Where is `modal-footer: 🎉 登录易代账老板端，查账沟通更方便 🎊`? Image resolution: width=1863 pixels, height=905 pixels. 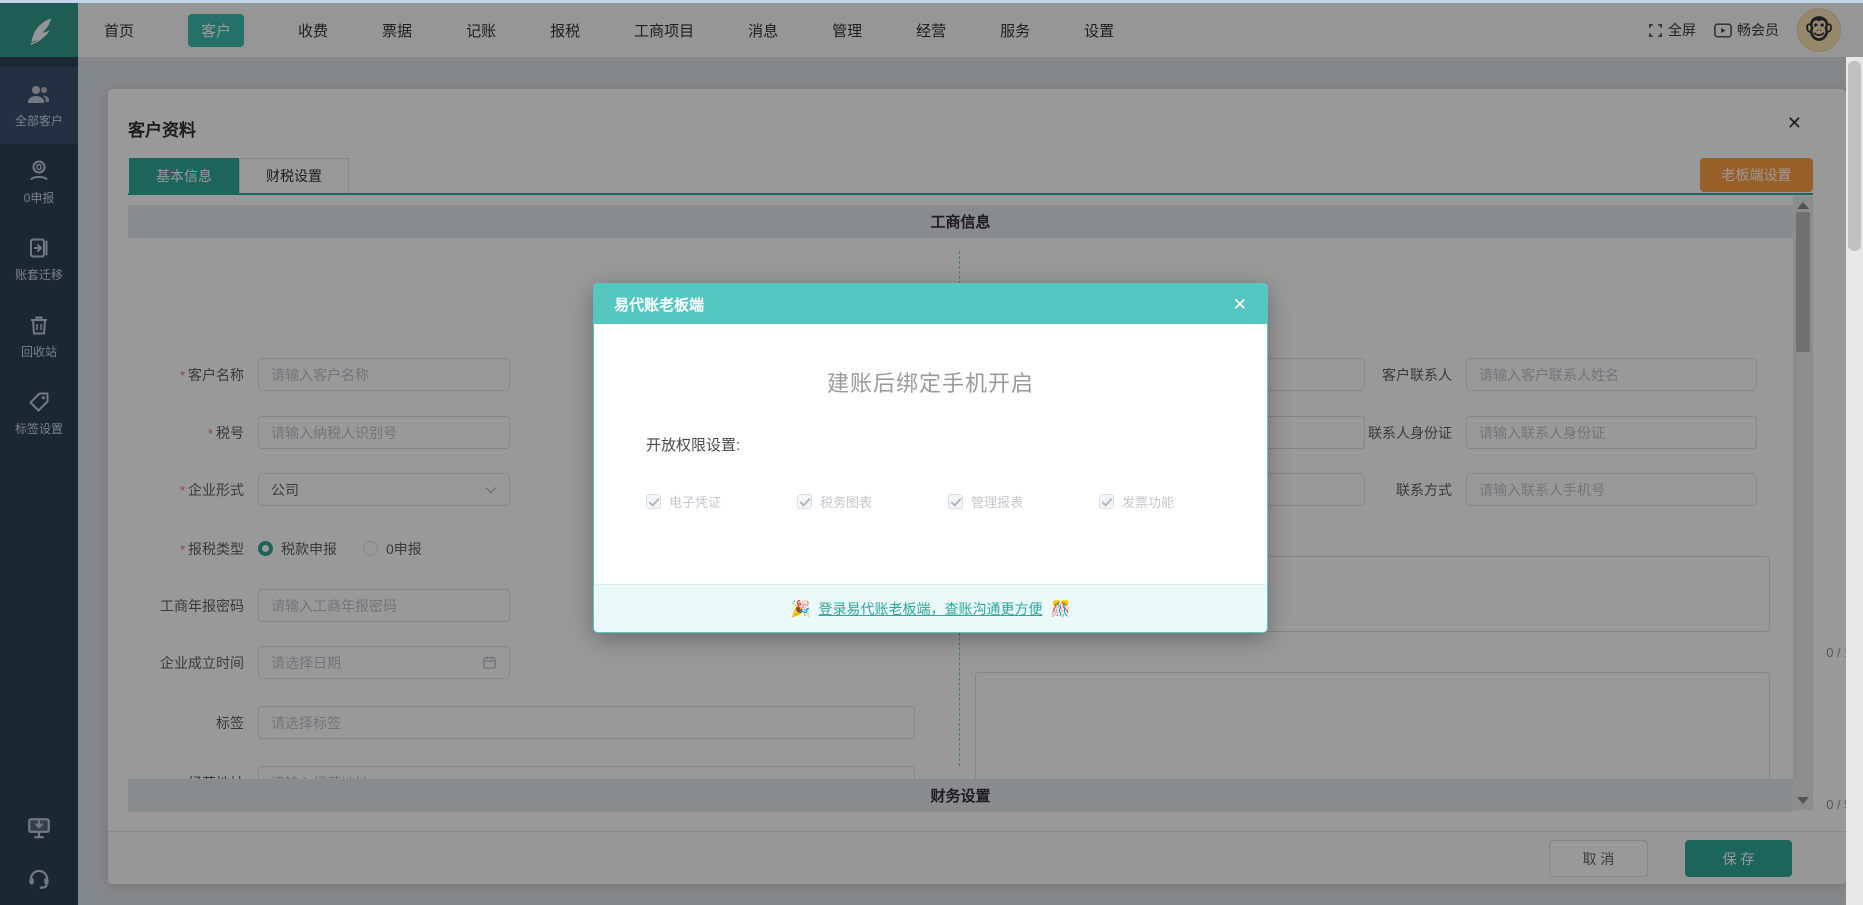
modal-footer: 🎉 登录易代账老板端，查账沟通更方便 🎊 is located at coordinates (930, 608).